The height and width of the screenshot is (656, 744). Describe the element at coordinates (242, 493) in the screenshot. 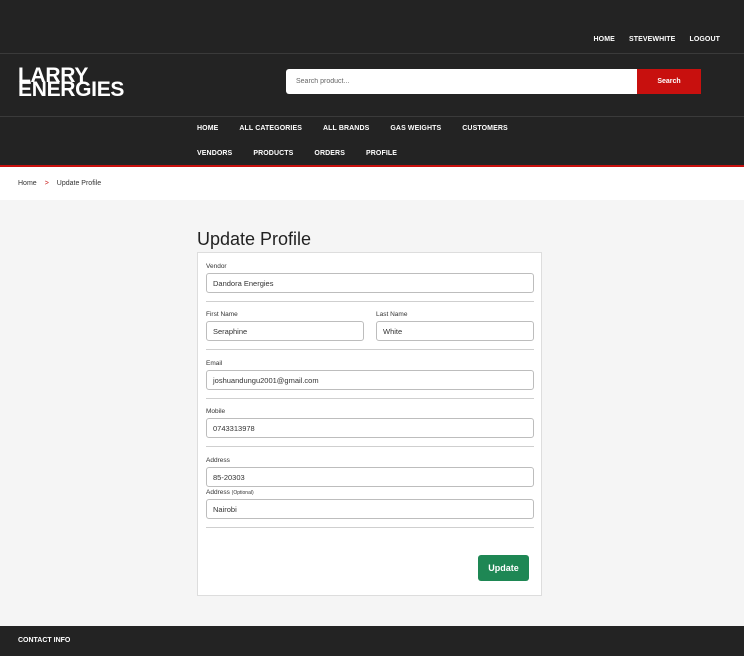

I see `address2-optional-hint: (Optional)` at that location.